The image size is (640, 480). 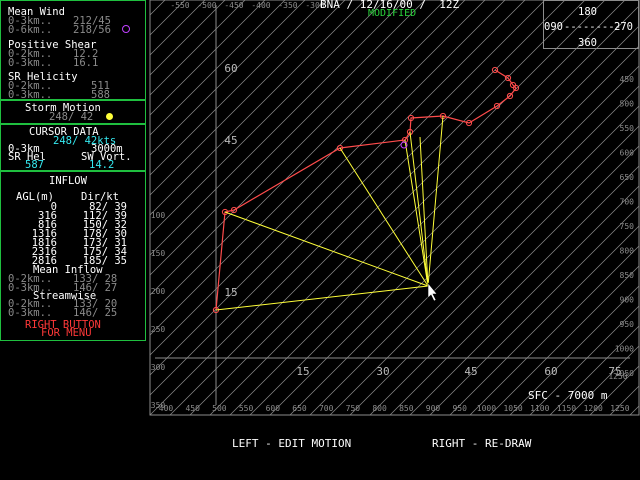 What do you see at coordinates (433, 408) in the screenshot?
I see `bottom-axis-label-10: 900` at bounding box center [433, 408].